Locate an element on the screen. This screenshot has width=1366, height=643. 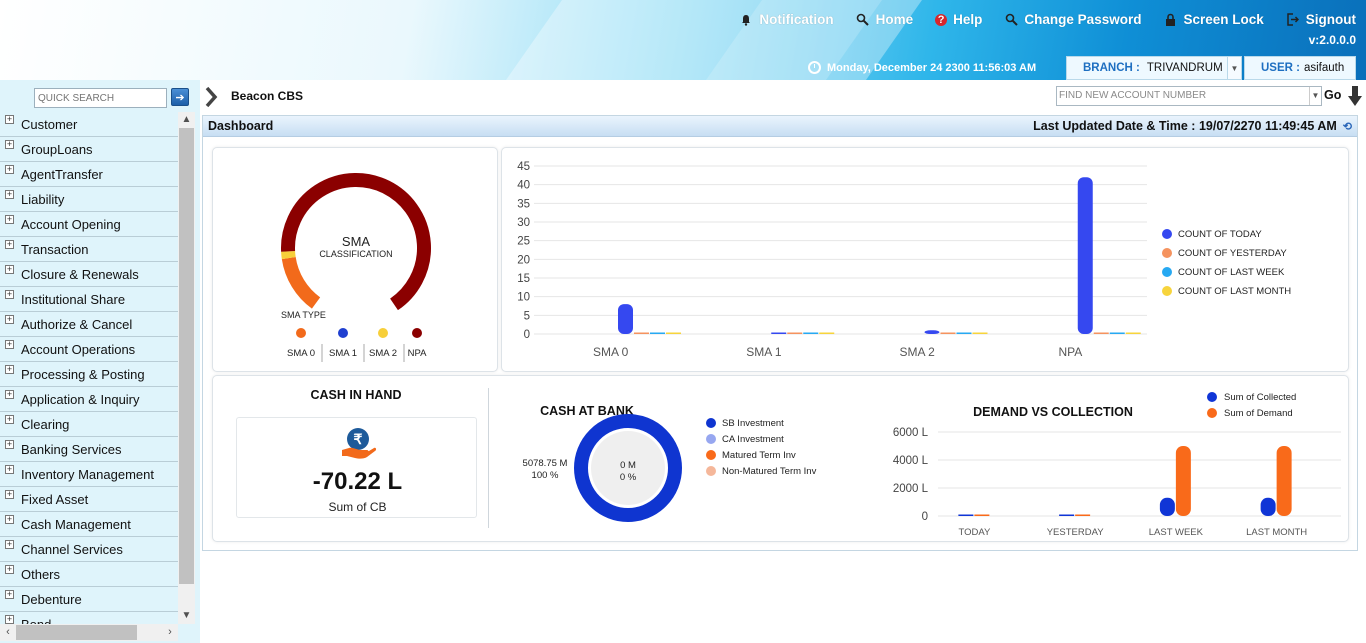
donut-center-percent: 0 % is located at coordinates (628, 477).